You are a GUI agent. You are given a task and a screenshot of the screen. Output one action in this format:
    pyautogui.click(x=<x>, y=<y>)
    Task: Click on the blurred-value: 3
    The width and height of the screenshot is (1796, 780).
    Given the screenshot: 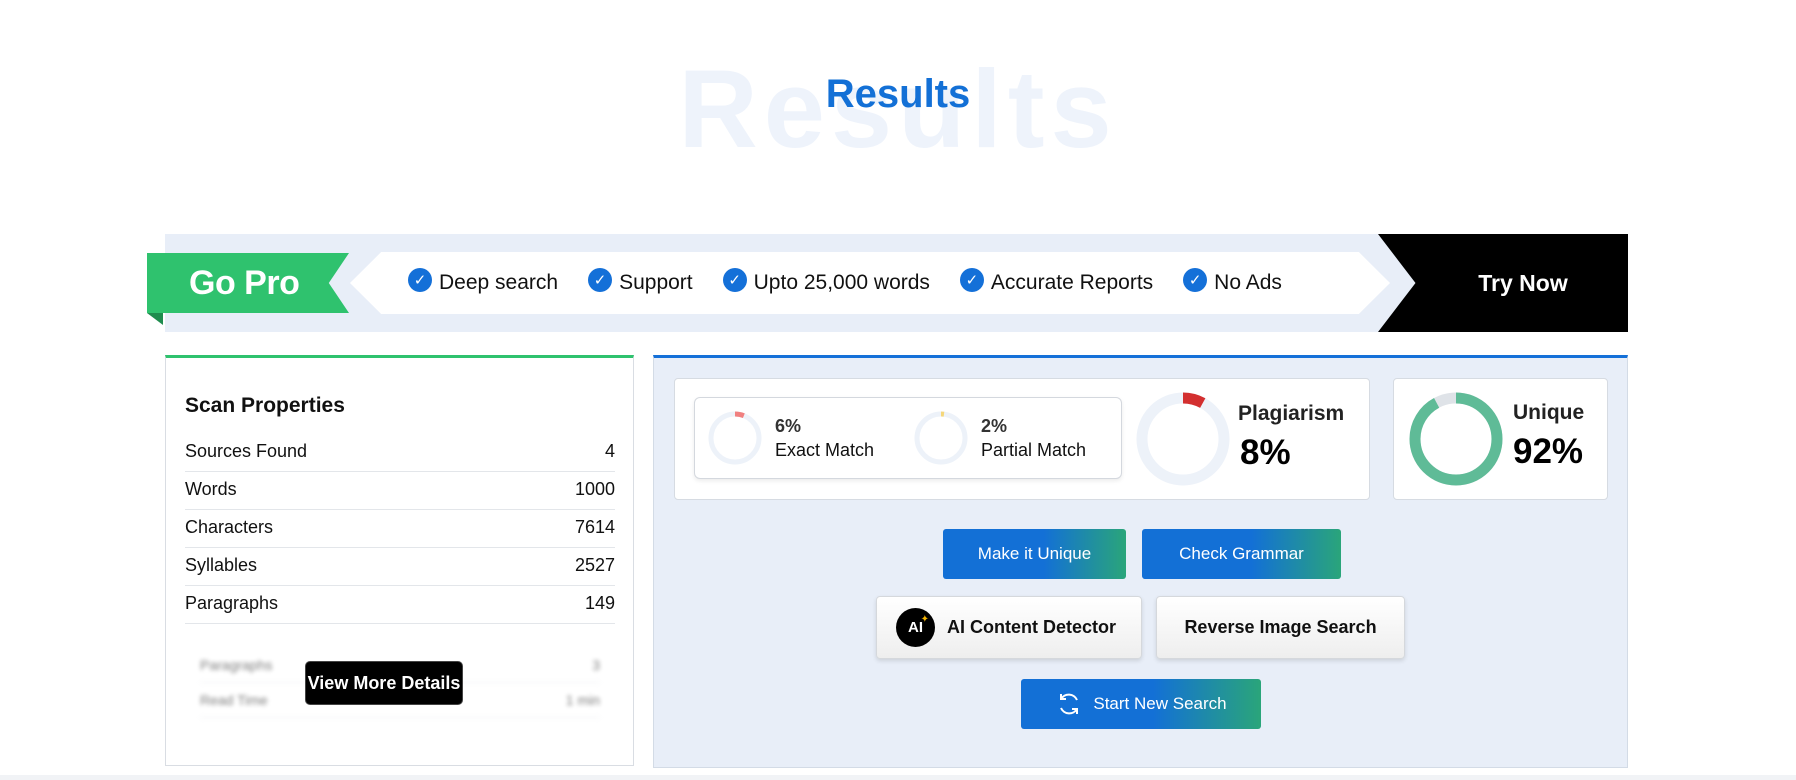 What is the action you would take?
    pyautogui.click(x=596, y=665)
    